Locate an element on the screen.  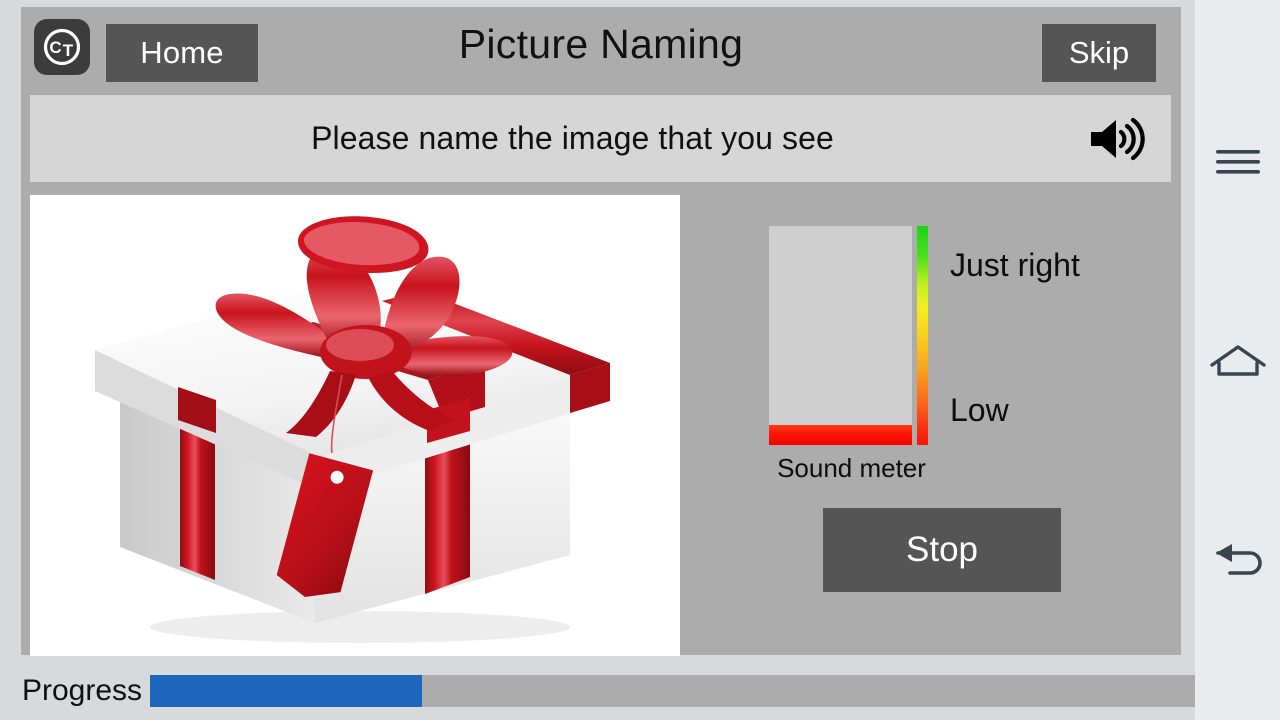
stop-button: Stop is located at coordinates (942, 550).